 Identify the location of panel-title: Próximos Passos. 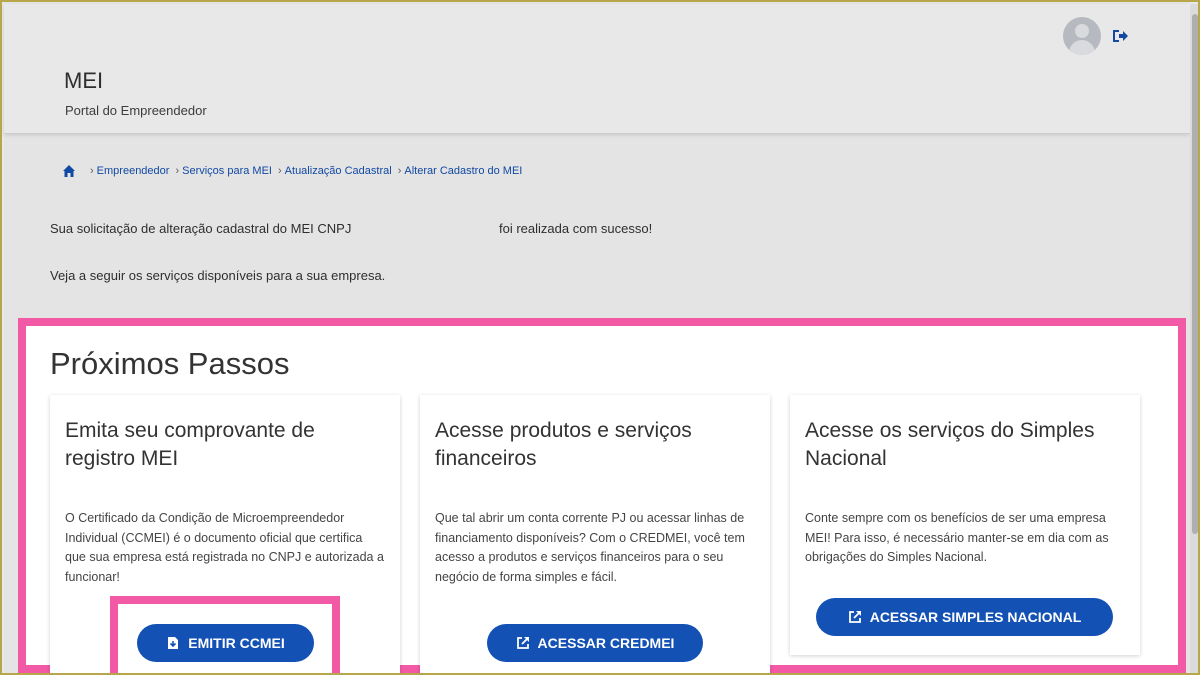
(170, 363).